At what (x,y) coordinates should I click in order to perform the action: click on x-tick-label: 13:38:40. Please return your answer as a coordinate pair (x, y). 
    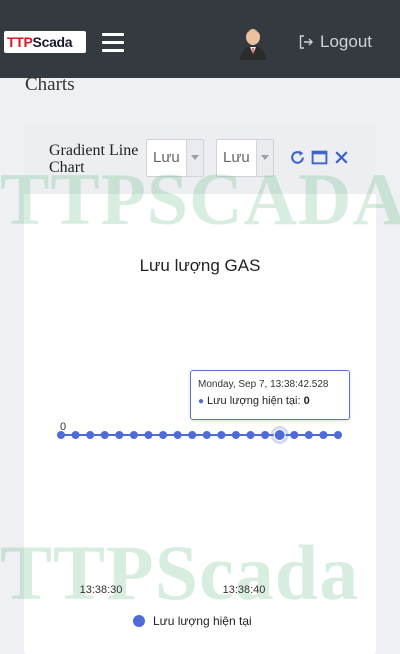
    Looking at the image, I should click on (244, 590).